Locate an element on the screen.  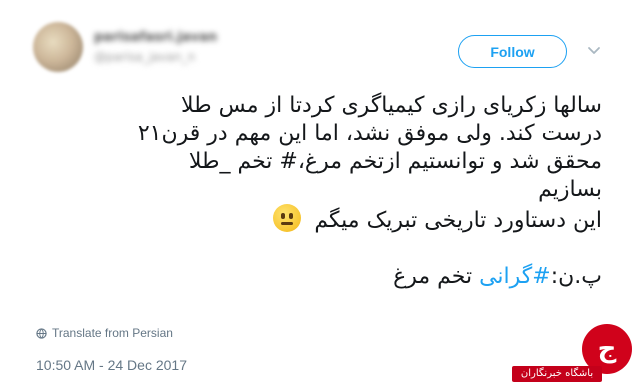
watermark-text: باشگاه خبرنگاران is located at coordinates (557, 374).